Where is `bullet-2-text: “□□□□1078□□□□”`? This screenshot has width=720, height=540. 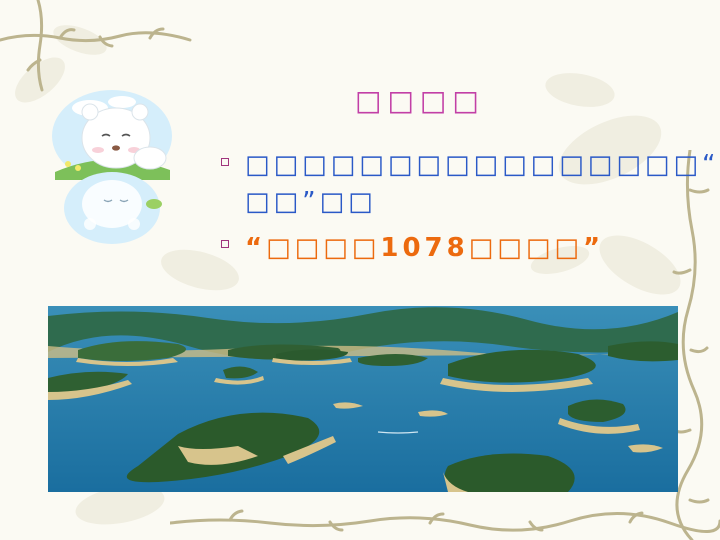
bullet-2-text: “□□□□1078□□□□” is located at coordinates (425, 248).